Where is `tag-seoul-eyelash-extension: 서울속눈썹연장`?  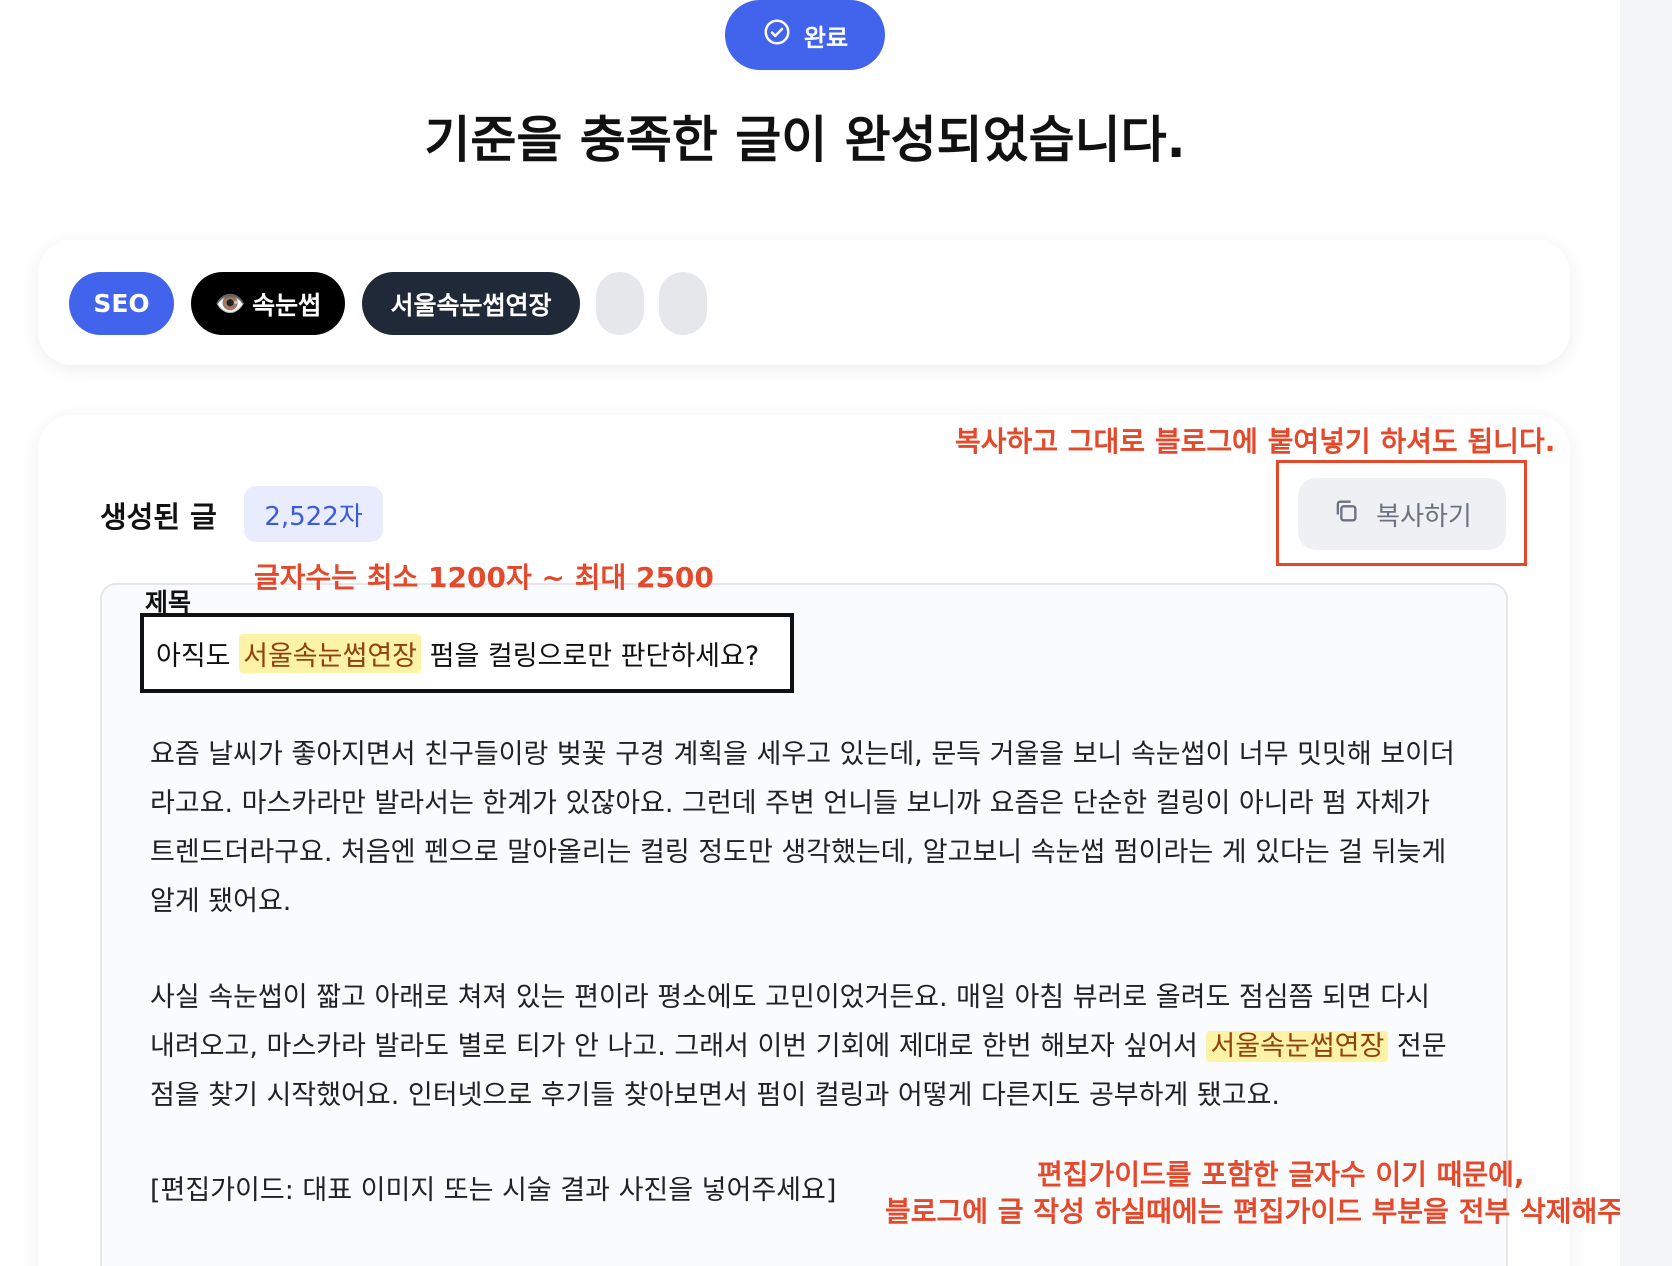 tag-seoul-eyelash-extension: 서울속눈썹연장 is located at coordinates (471, 303).